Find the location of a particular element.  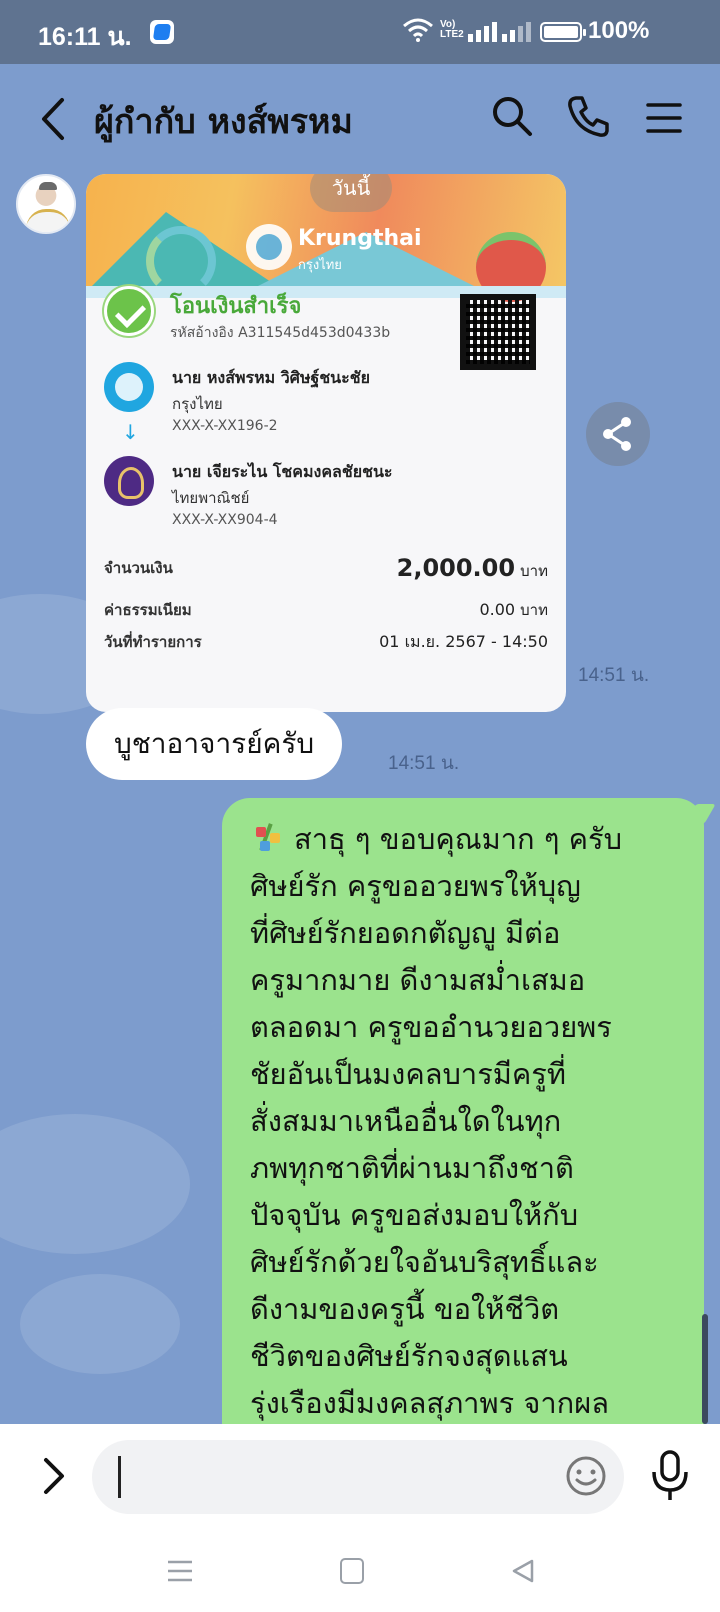

amount-unit: บาท is located at coordinates (534, 571).